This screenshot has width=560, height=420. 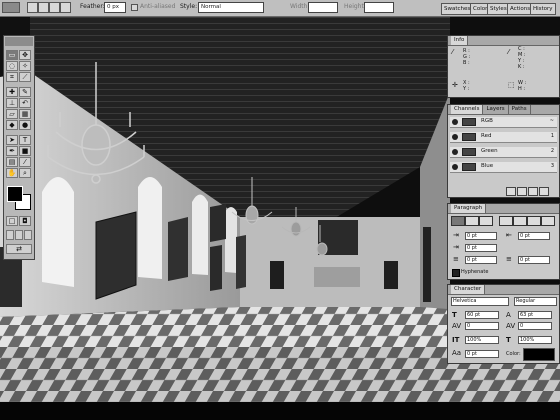 I want to click on character-panel-title: Character, so click(x=503, y=290).